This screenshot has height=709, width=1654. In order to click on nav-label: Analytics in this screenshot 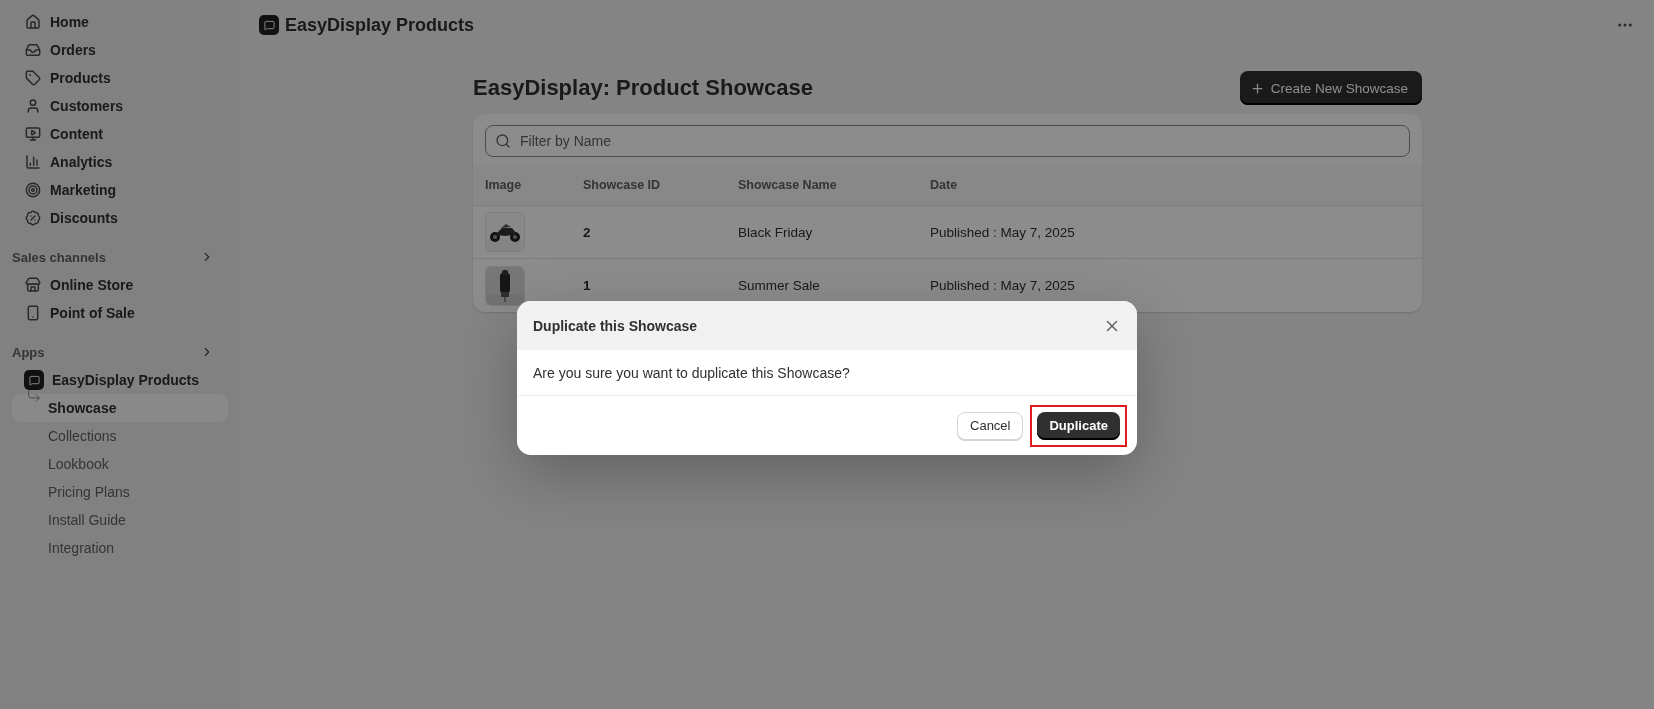, I will do `click(81, 162)`.